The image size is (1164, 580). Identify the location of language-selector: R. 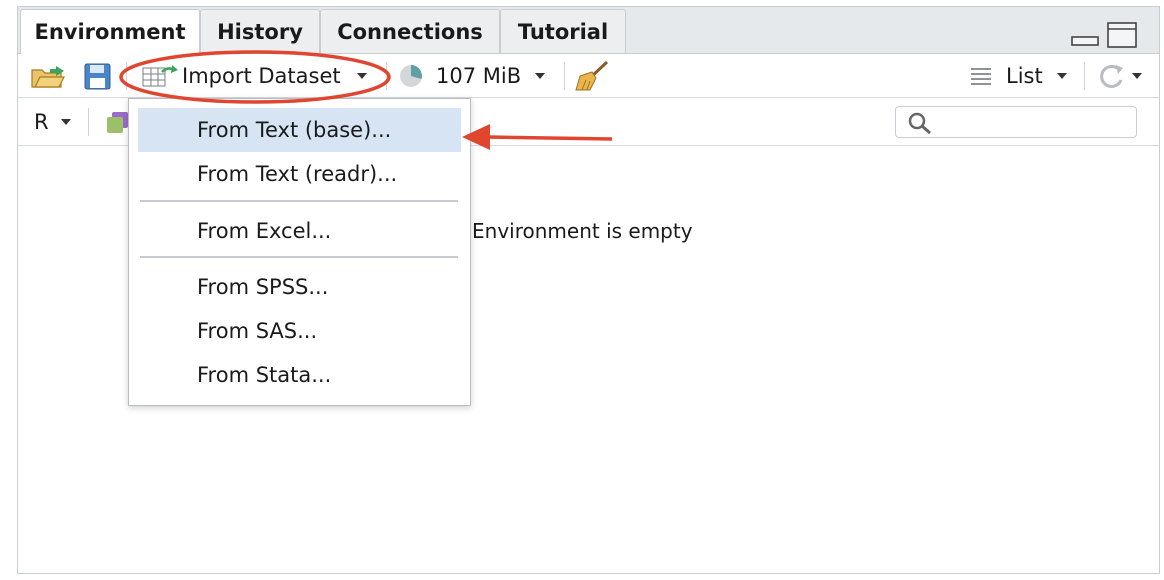
(52, 122).